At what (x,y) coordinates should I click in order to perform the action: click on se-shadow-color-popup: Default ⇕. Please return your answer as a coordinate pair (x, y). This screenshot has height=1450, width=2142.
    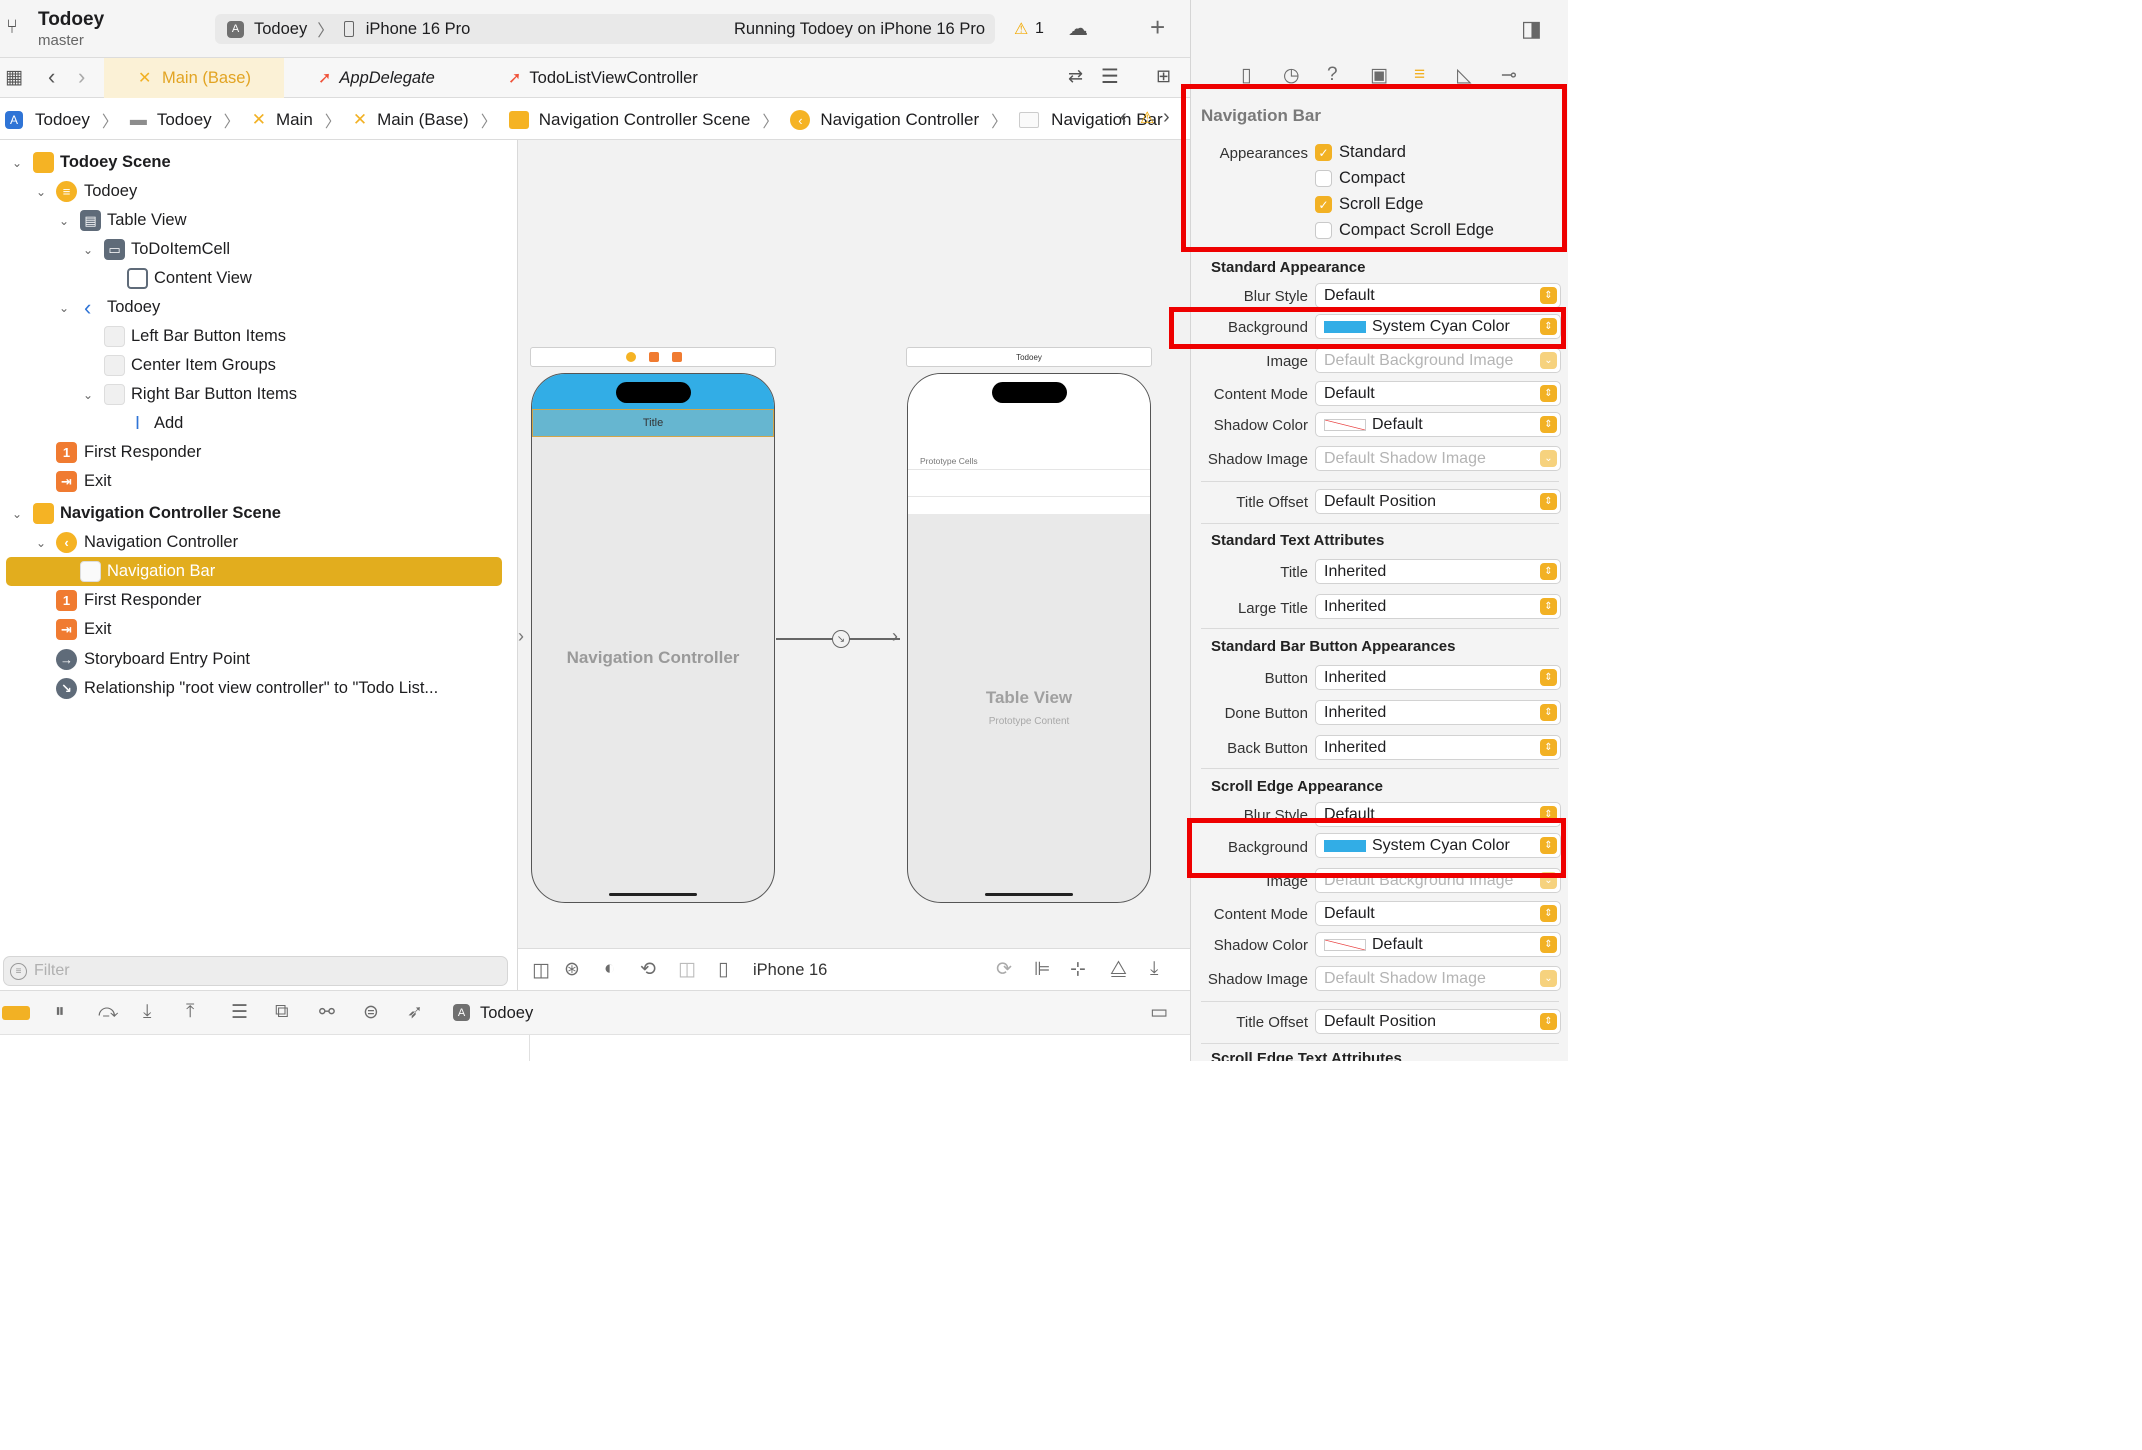
    Looking at the image, I should click on (1438, 944).